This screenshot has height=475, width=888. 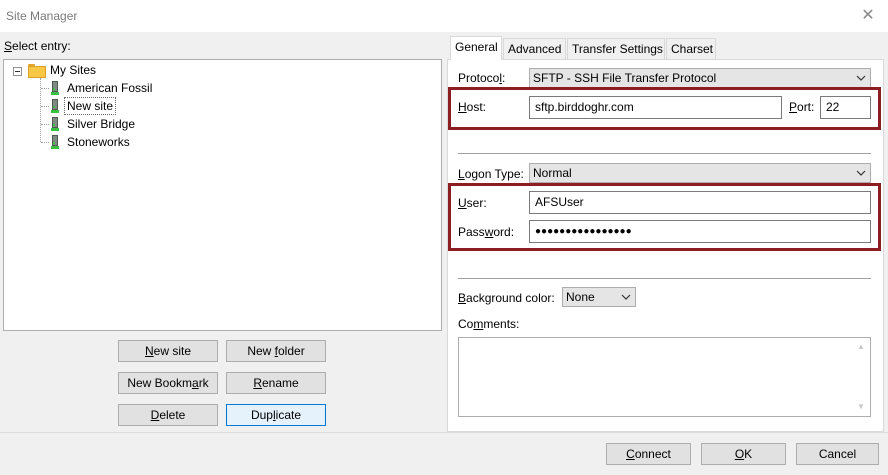 What do you see at coordinates (664, 377) in the screenshot?
I see `comments-textarea: ▲ ▼` at bounding box center [664, 377].